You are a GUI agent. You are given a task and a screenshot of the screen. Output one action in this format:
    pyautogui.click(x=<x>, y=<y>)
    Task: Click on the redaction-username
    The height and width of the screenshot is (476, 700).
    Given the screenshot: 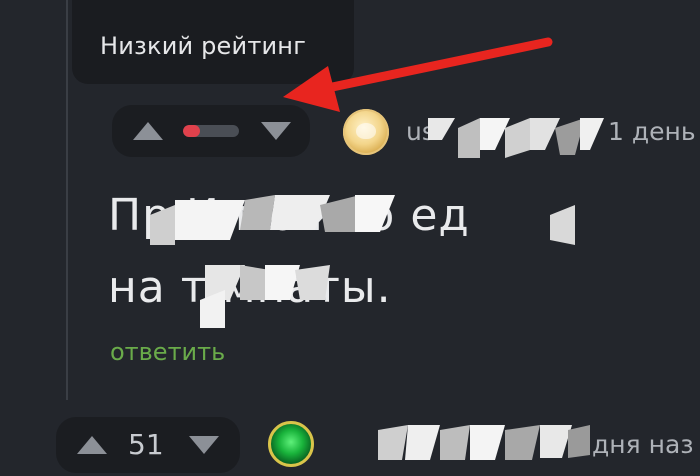 What is the action you would take?
    pyautogui.click(x=516, y=138)
    